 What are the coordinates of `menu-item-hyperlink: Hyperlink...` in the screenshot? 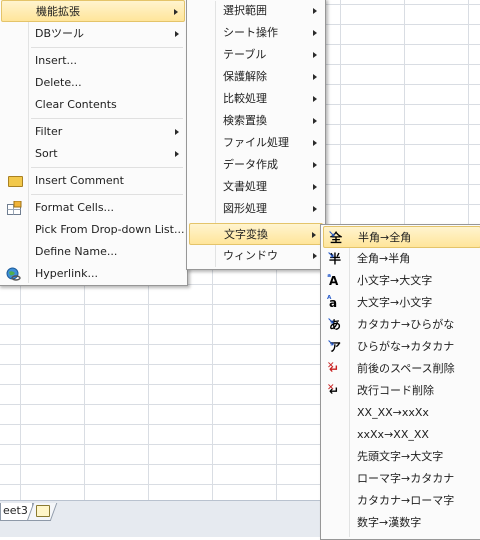 It's located at (93, 274).